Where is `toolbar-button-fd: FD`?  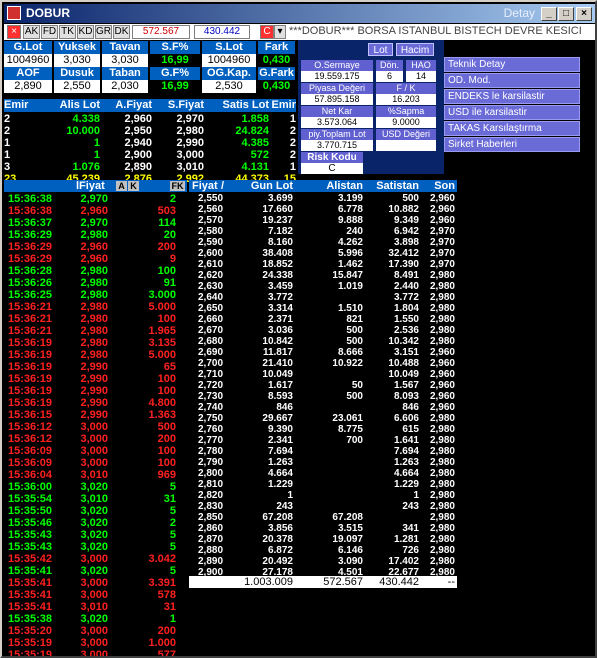 toolbar-button-fd: FD is located at coordinates (49, 32).